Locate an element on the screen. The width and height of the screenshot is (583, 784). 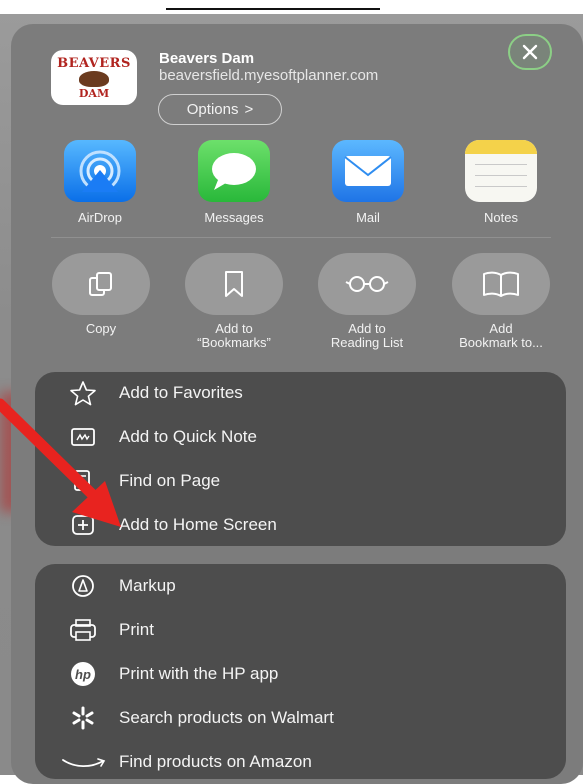
book-icon is located at coordinates (501, 284).